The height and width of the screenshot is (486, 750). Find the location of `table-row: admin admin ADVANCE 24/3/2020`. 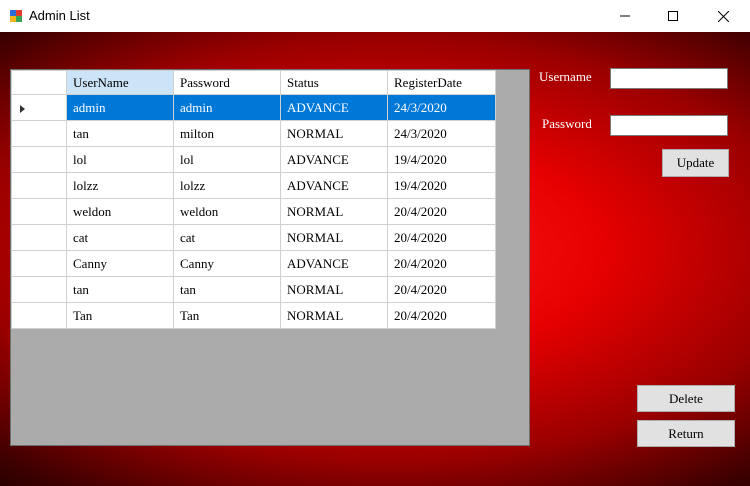

table-row: admin admin ADVANCE 24/3/2020 is located at coordinates (253, 107).